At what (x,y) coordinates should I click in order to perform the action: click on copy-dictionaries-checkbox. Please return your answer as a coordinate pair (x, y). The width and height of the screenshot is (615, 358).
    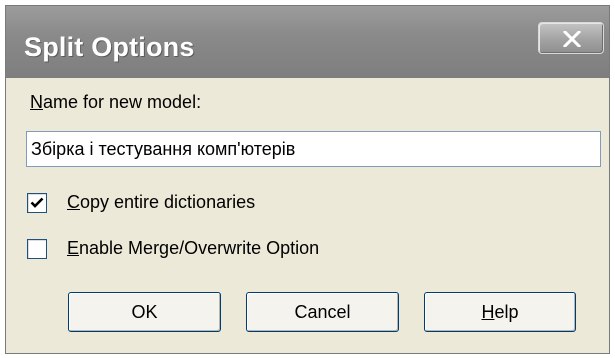
    Looking at the image, I should click on (37, 203).